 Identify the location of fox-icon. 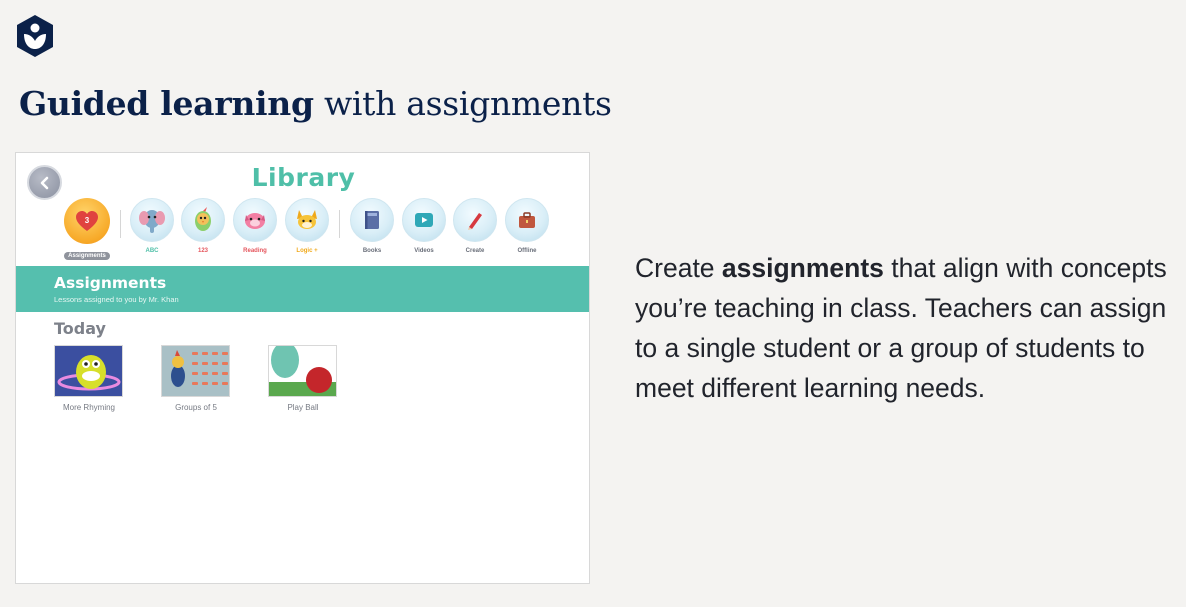
(307, 219).